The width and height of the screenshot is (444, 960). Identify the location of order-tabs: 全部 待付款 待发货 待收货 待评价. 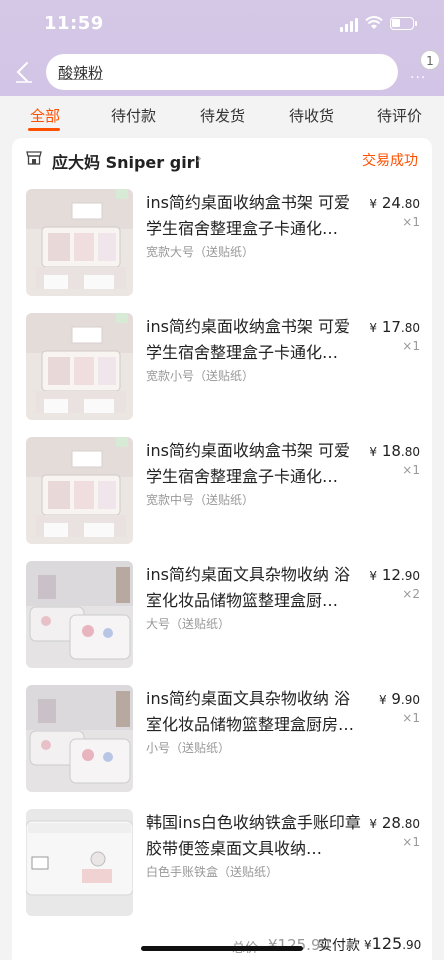
(222, 115).